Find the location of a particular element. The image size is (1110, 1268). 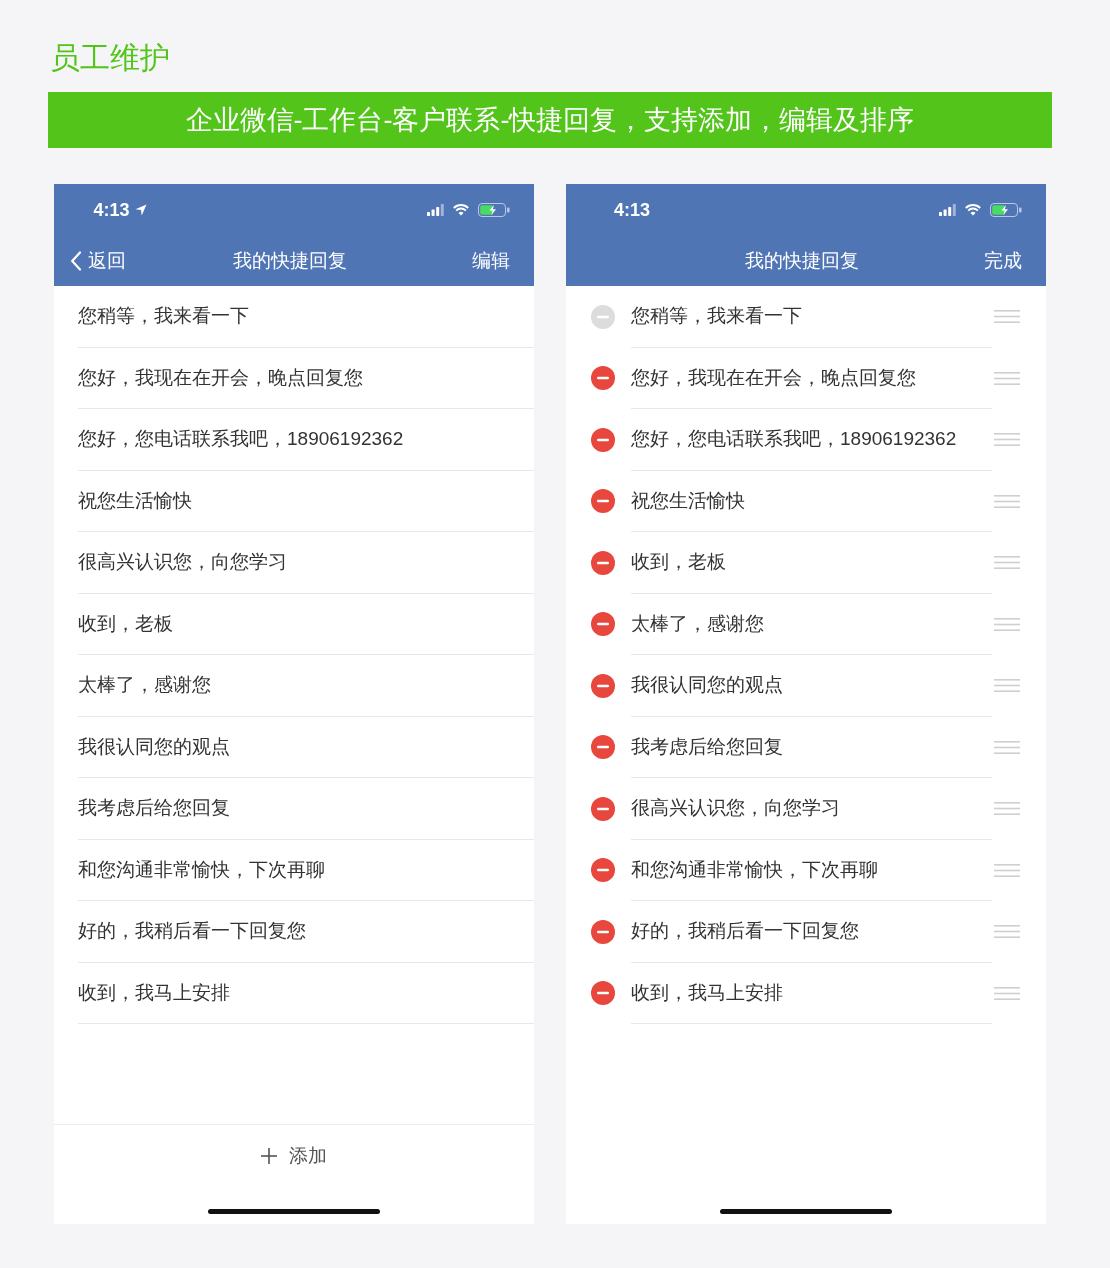

back-button: 返回 is located at coordinates (98, 261).